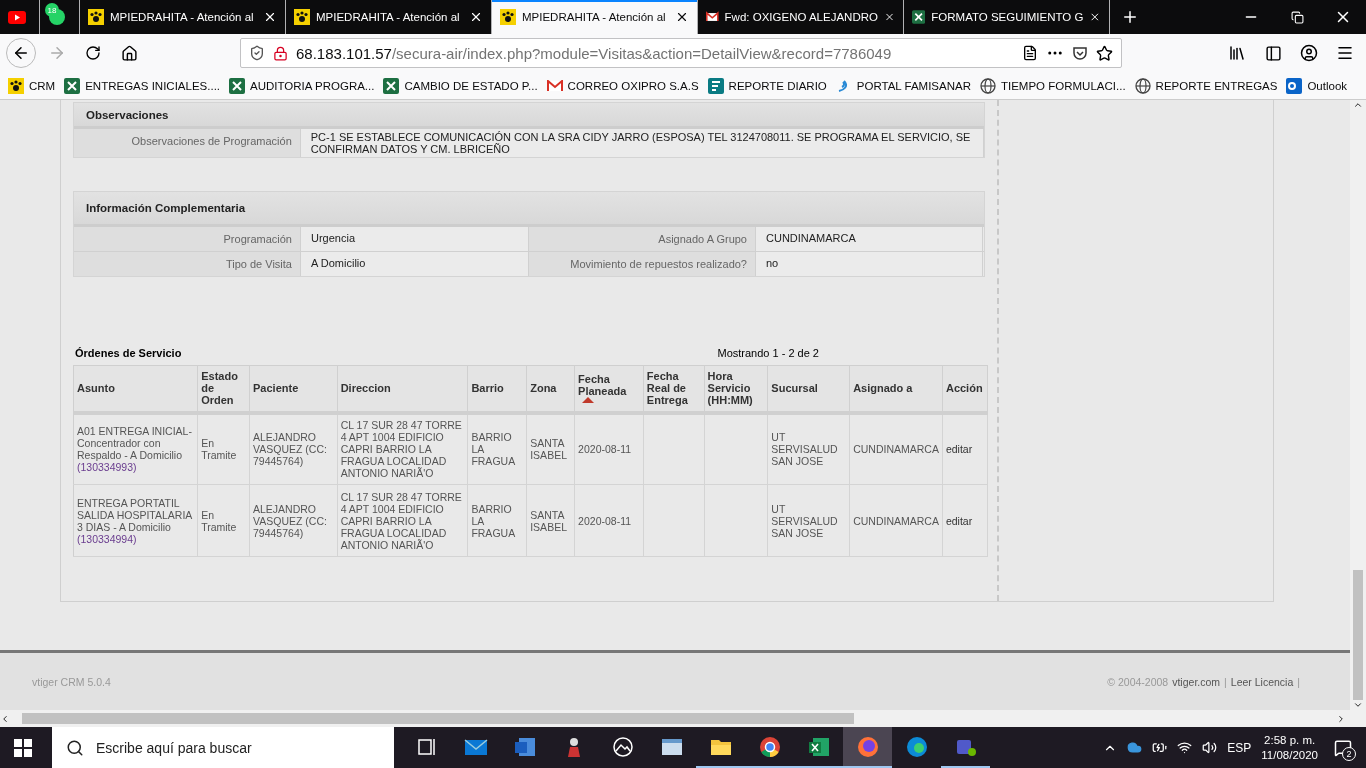  I want to click on column-header: Acción, so click(965, 389).